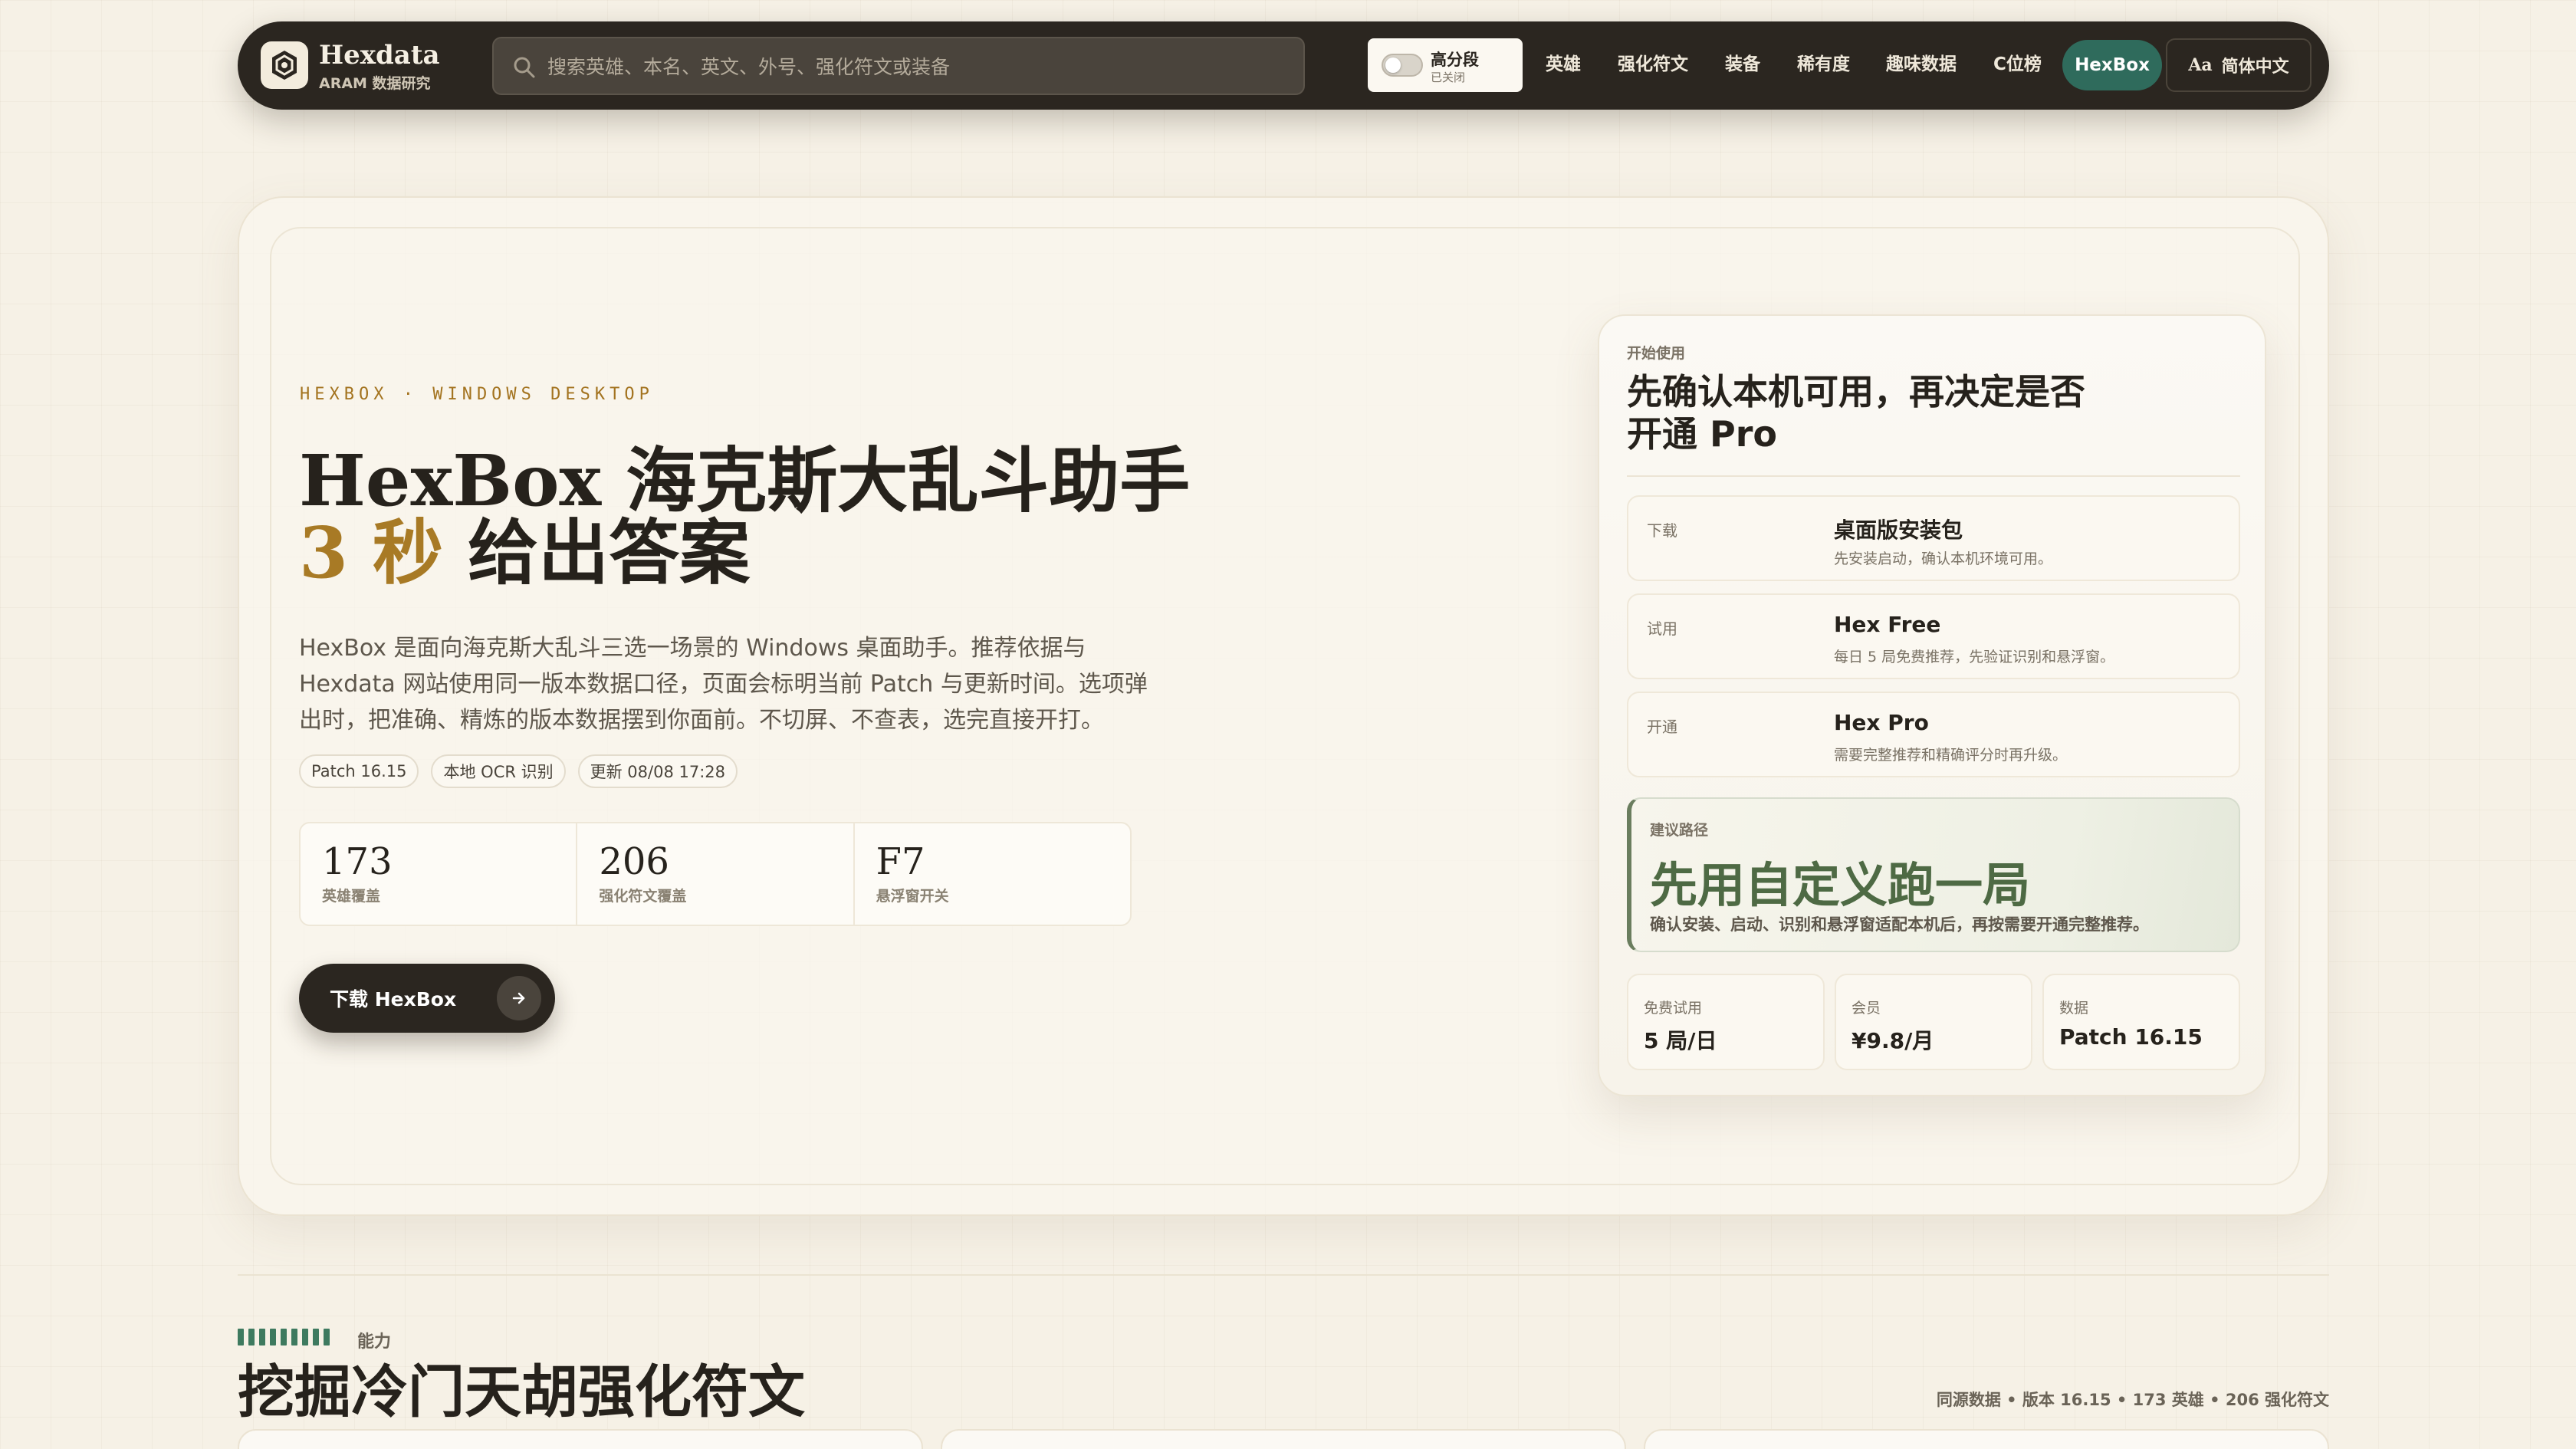 This screenshot has width=2576, height=1449. Describe the element at coordinates (1674, 1009) in the screenshot. I see `info-key: 免费试用` at that location.